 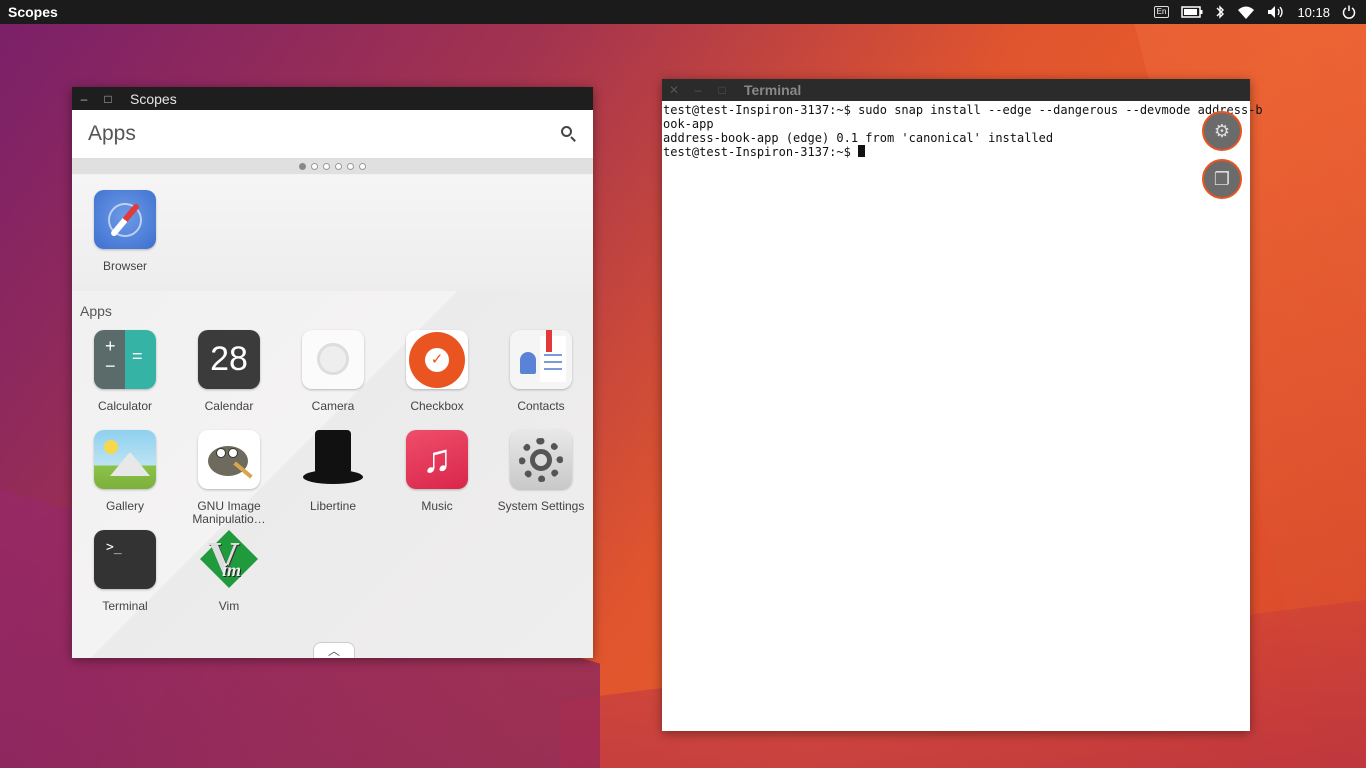 What do you see at coordinates (569, 134) in the screenshot?
I see `search-icon` at bounding box center [569, 134].